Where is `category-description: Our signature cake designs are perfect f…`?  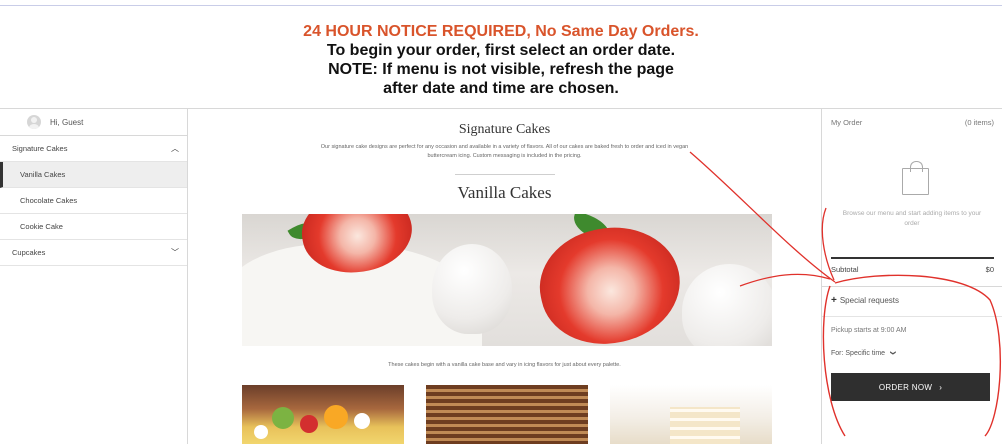 category-description: Our signature cake designs are perfect f… is located at coordinates (504, 151).